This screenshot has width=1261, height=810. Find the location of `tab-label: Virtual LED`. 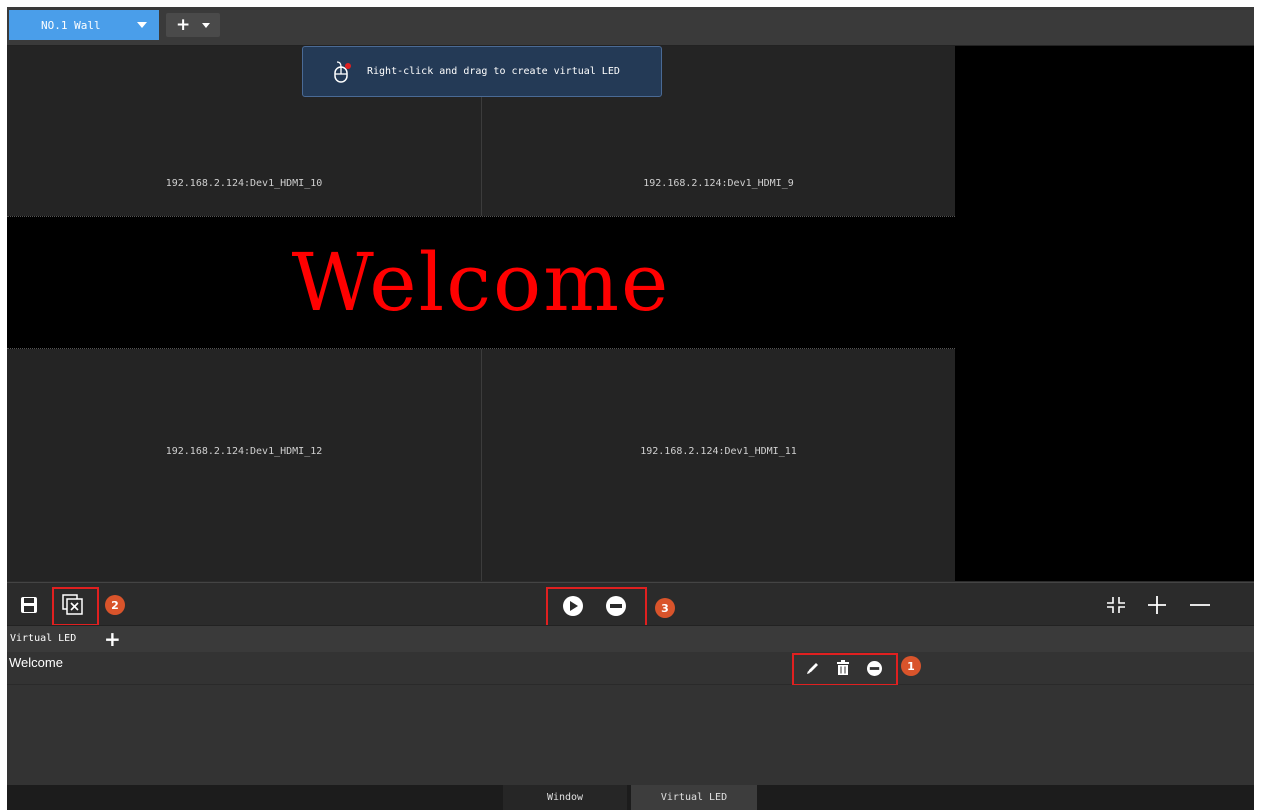

tab-label: Virtual LED is located at coordinates (694, 797).